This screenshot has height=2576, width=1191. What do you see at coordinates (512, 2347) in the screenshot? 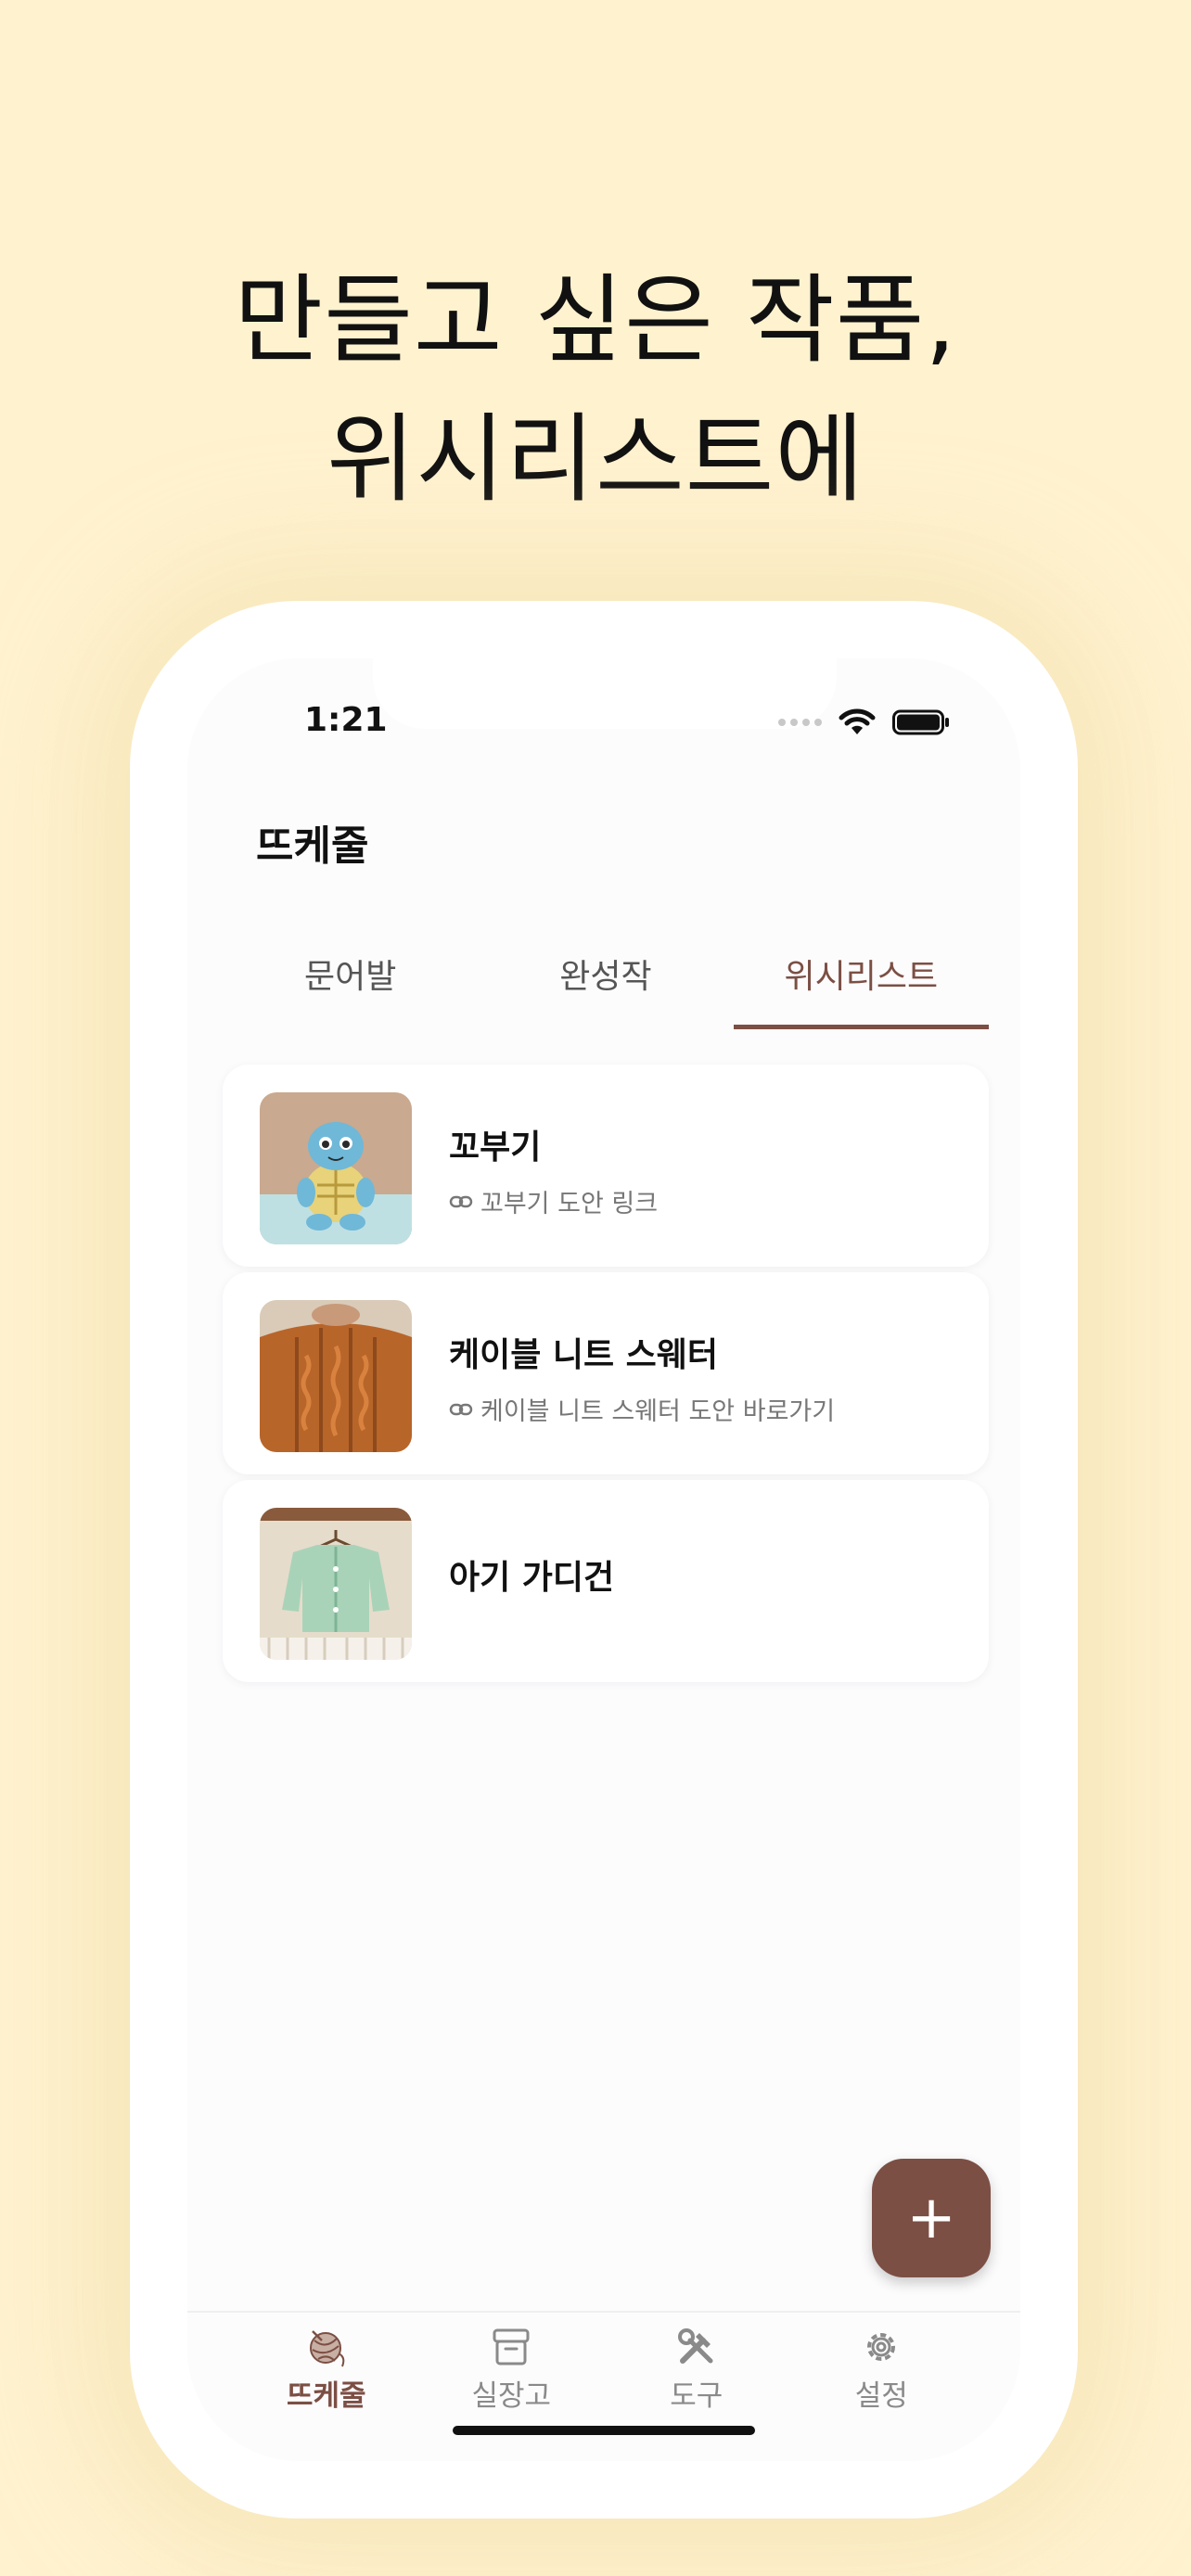
I see `archive-box-icon` at bounding box center [512, 2347].